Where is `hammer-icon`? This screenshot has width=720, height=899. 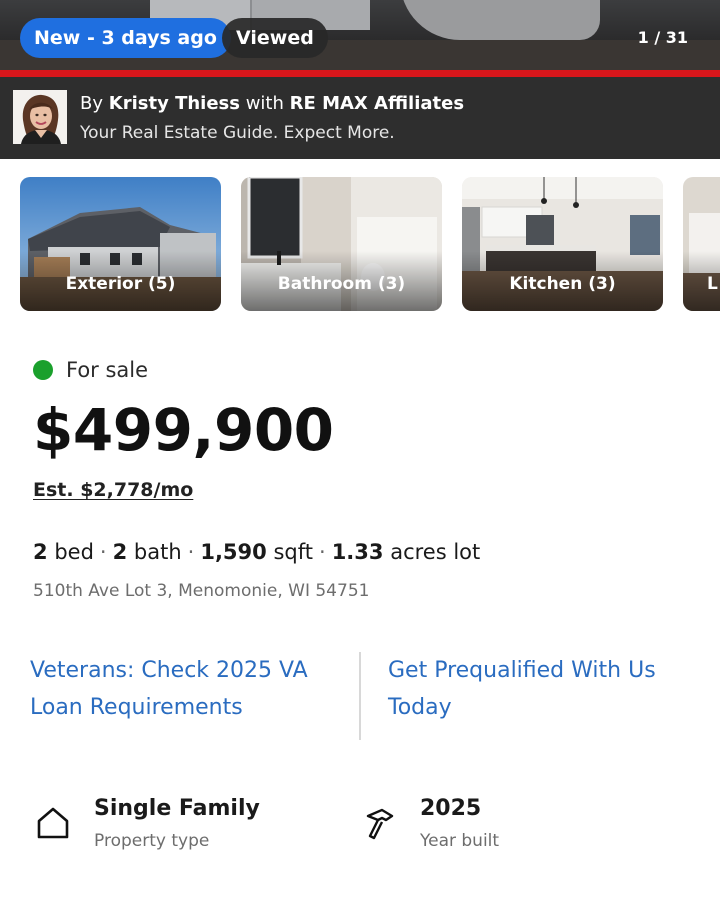 hammer-icon is located at coordinates (380, 826).